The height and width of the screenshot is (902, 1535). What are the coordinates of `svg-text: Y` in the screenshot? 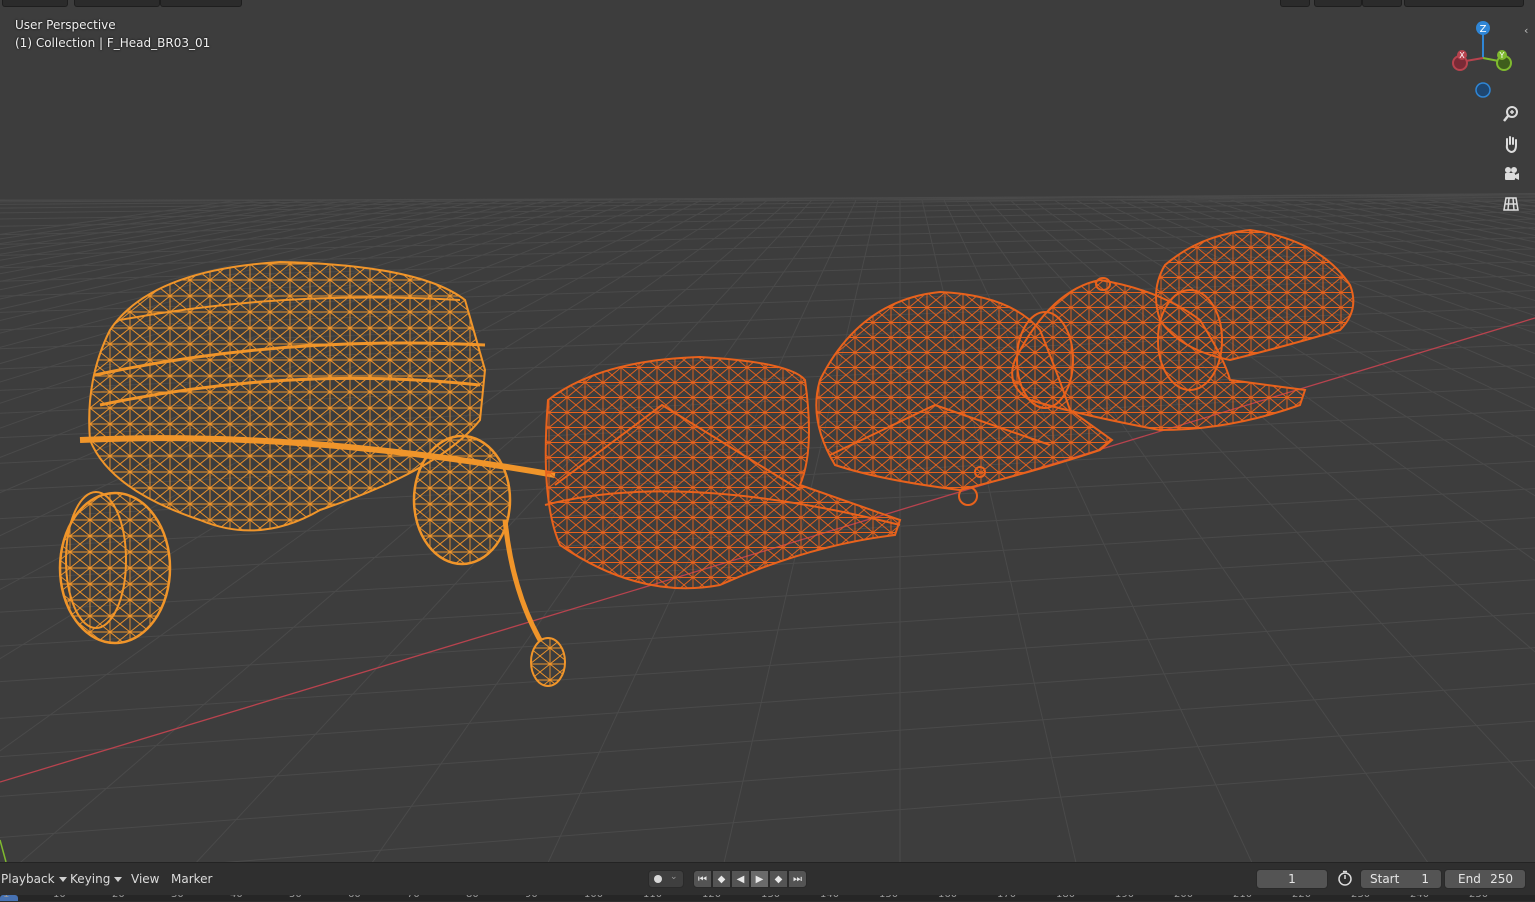 It's located at (1502, 55).